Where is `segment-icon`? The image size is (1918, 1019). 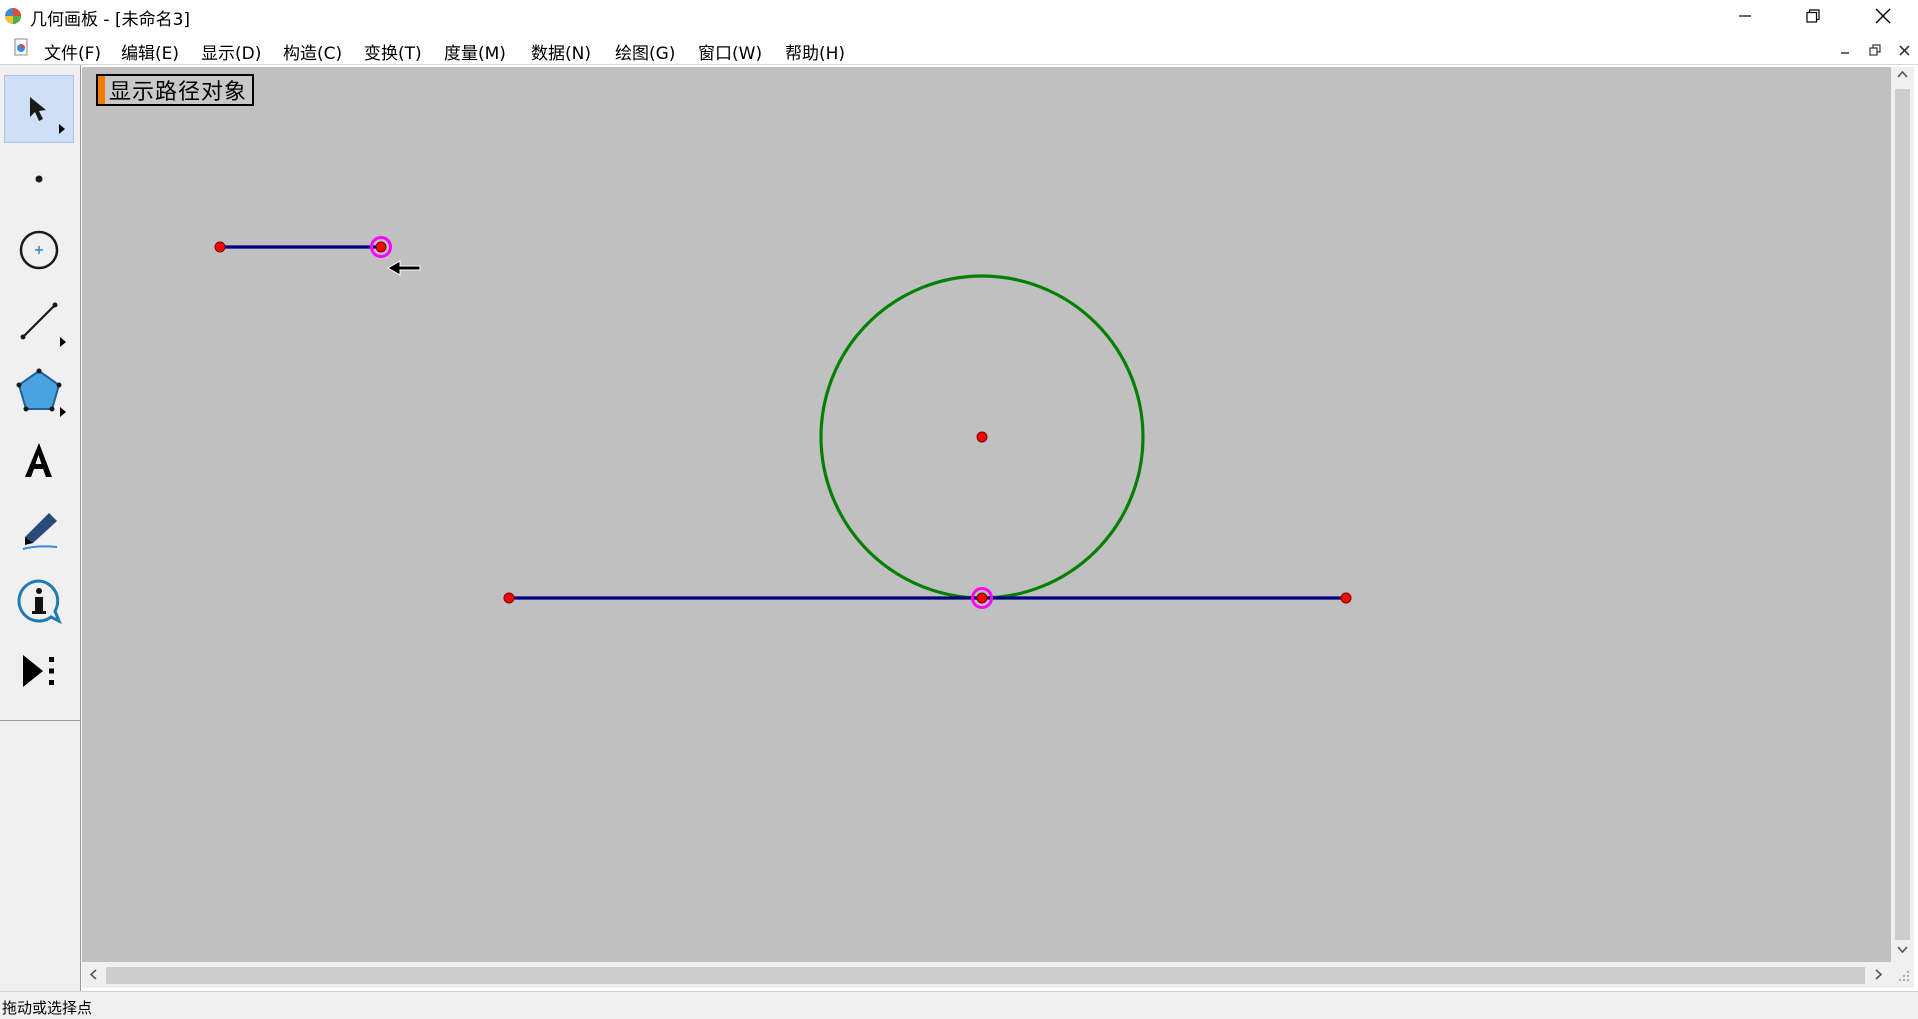 segment-icon is located at coordinates (39, 321).